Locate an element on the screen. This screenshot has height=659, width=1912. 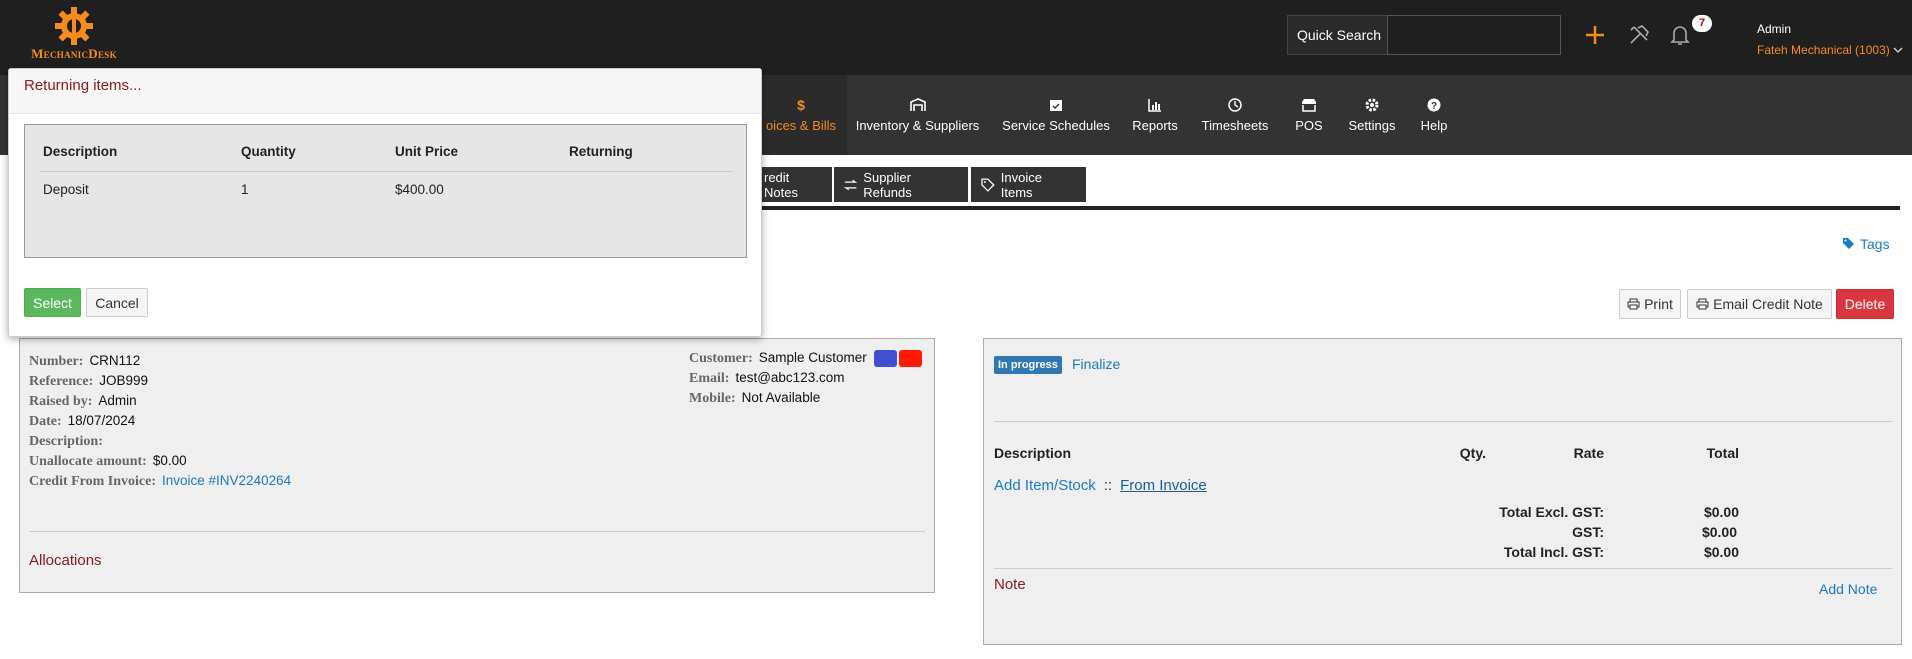
email-credit-note-button: Email Credit Note is located at coordinates (1759, 304).